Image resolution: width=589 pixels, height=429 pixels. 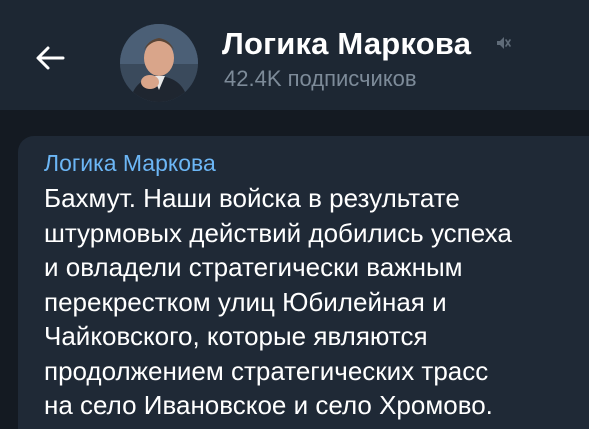 I want to click on muted-speaker-icon, so click(x=504, y=43).